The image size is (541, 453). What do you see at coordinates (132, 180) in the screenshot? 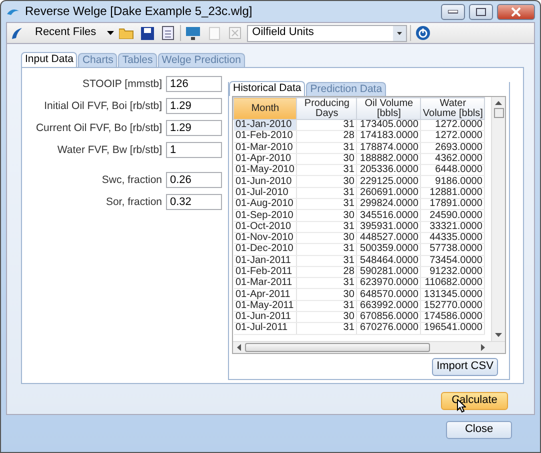
I see `field-label: Swc, fraction` at bounding box center [132, 180].